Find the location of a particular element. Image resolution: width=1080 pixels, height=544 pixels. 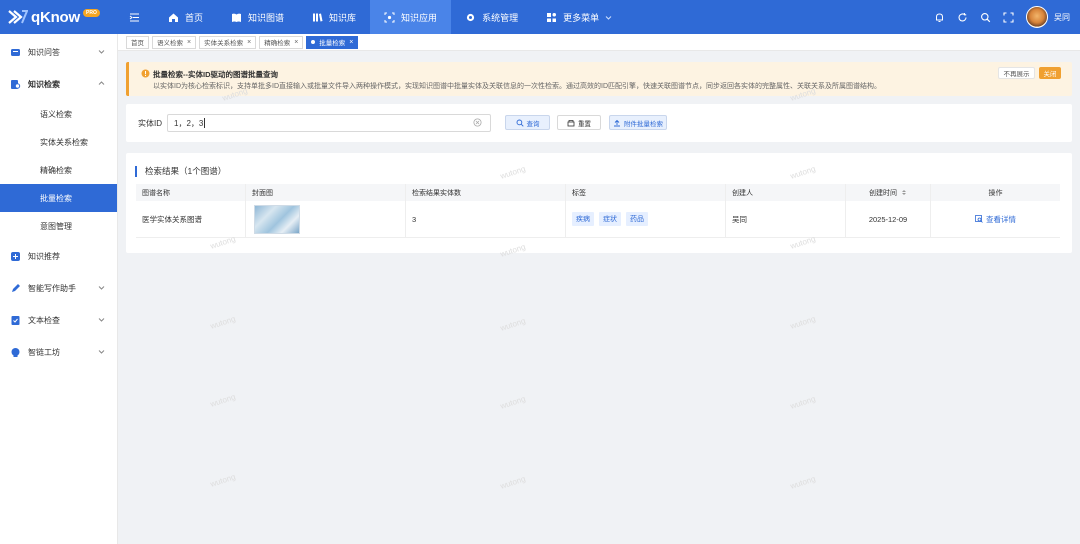

sort-icon is located at coordinates (904, 192).